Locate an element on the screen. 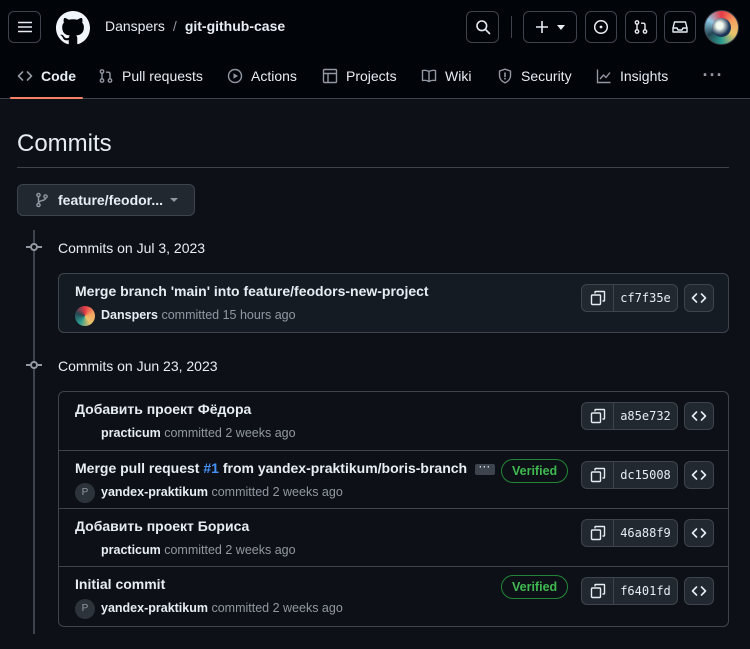  sha-group: f6401fd is located at coordinates (629, 591).